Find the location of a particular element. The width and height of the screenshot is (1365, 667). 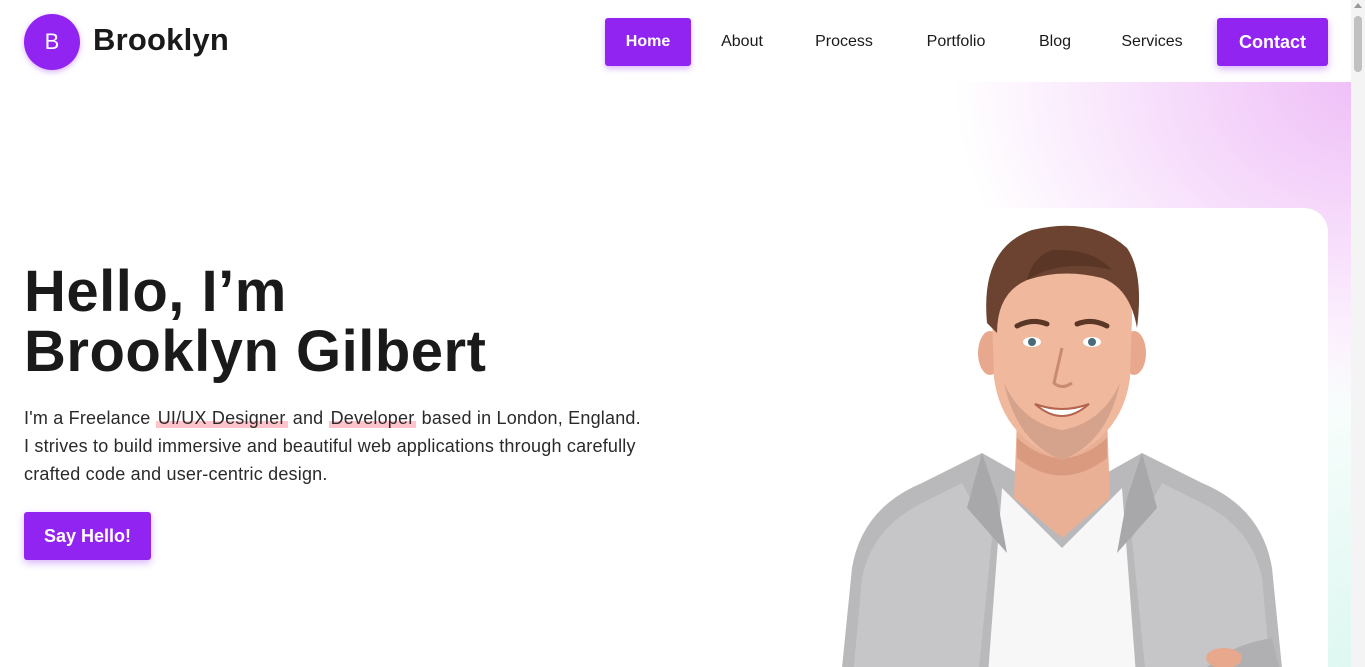

hero-title: Hello, I’m Brooklyn Gilbert is located at coordinates (374, 322).